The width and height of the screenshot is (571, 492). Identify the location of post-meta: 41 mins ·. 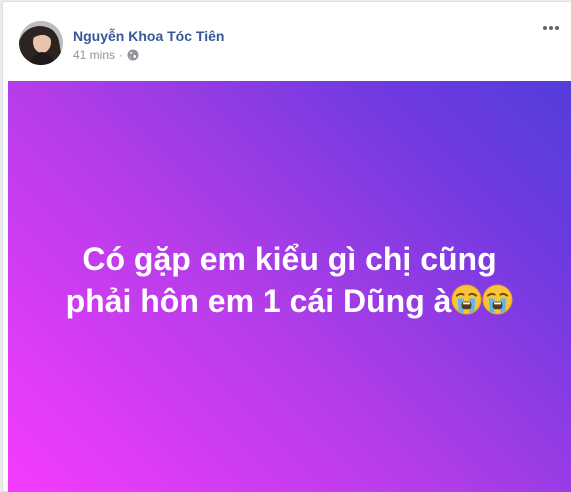
(106, 55).